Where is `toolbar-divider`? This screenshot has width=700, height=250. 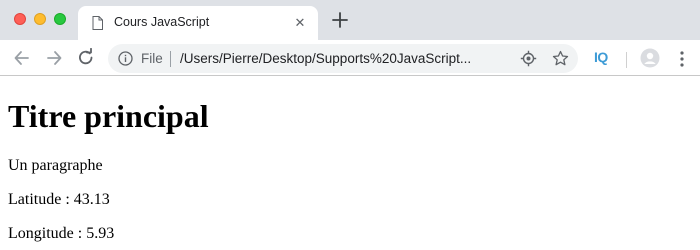
toolbar-divider is located at coordinates (626, 60).